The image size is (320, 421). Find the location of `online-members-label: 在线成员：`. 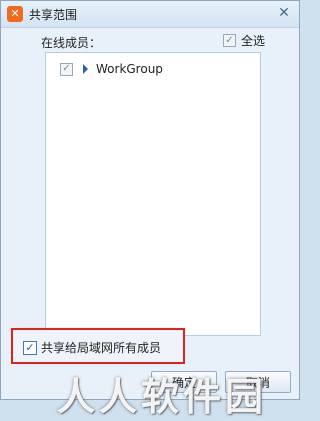

online-members-label: 在线成员： is located at coordinates (71, 43).